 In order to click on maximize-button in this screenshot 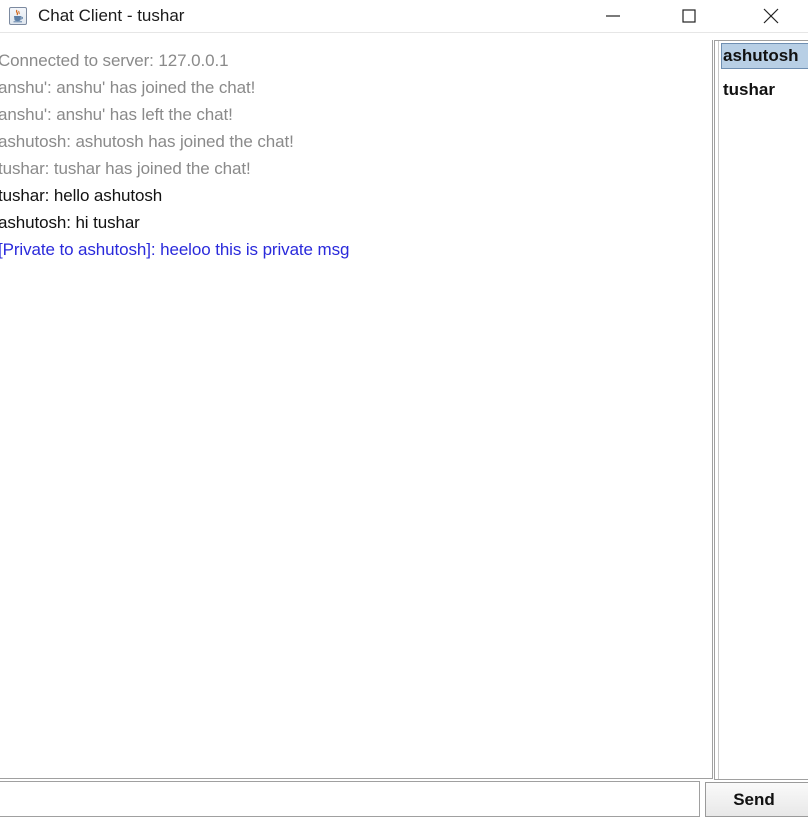, I will do `click(689, 16)`.